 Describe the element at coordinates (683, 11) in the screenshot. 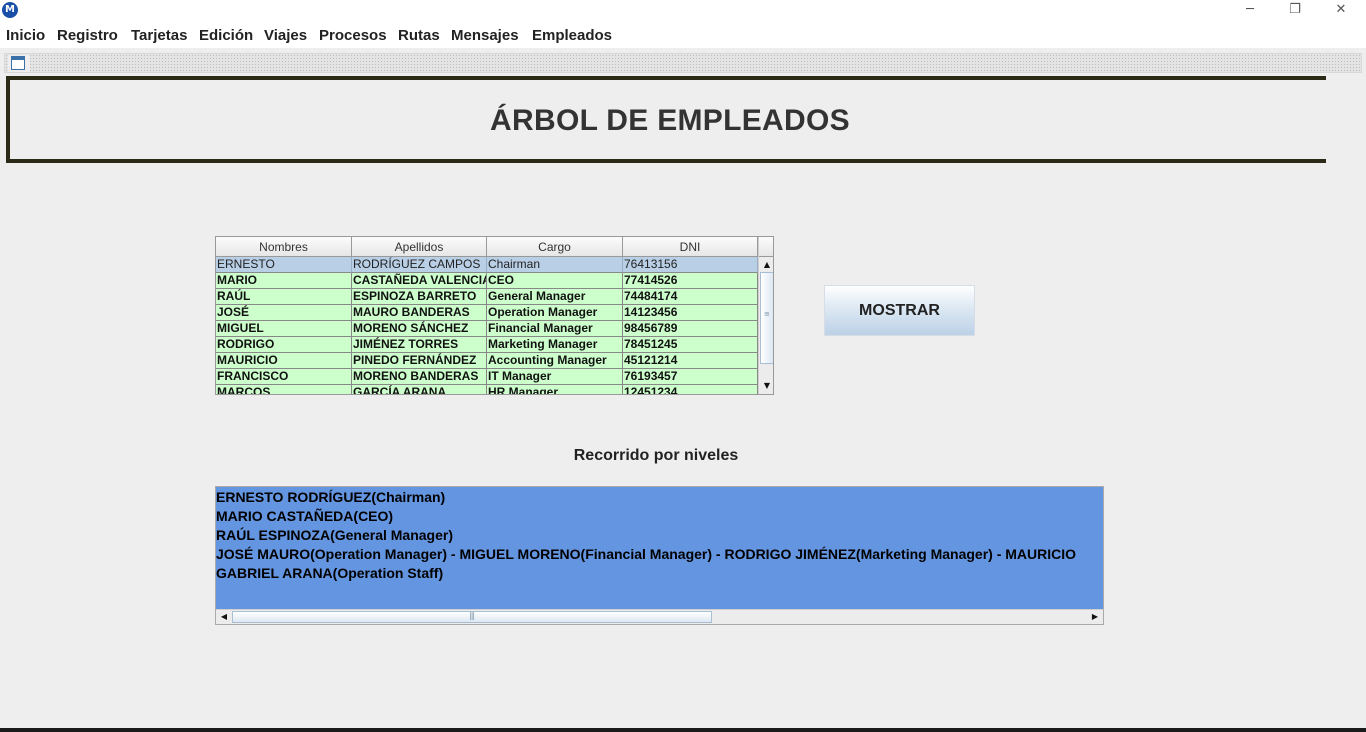

I see `window-titlebar: M ─ ❐ ✕` at that location.